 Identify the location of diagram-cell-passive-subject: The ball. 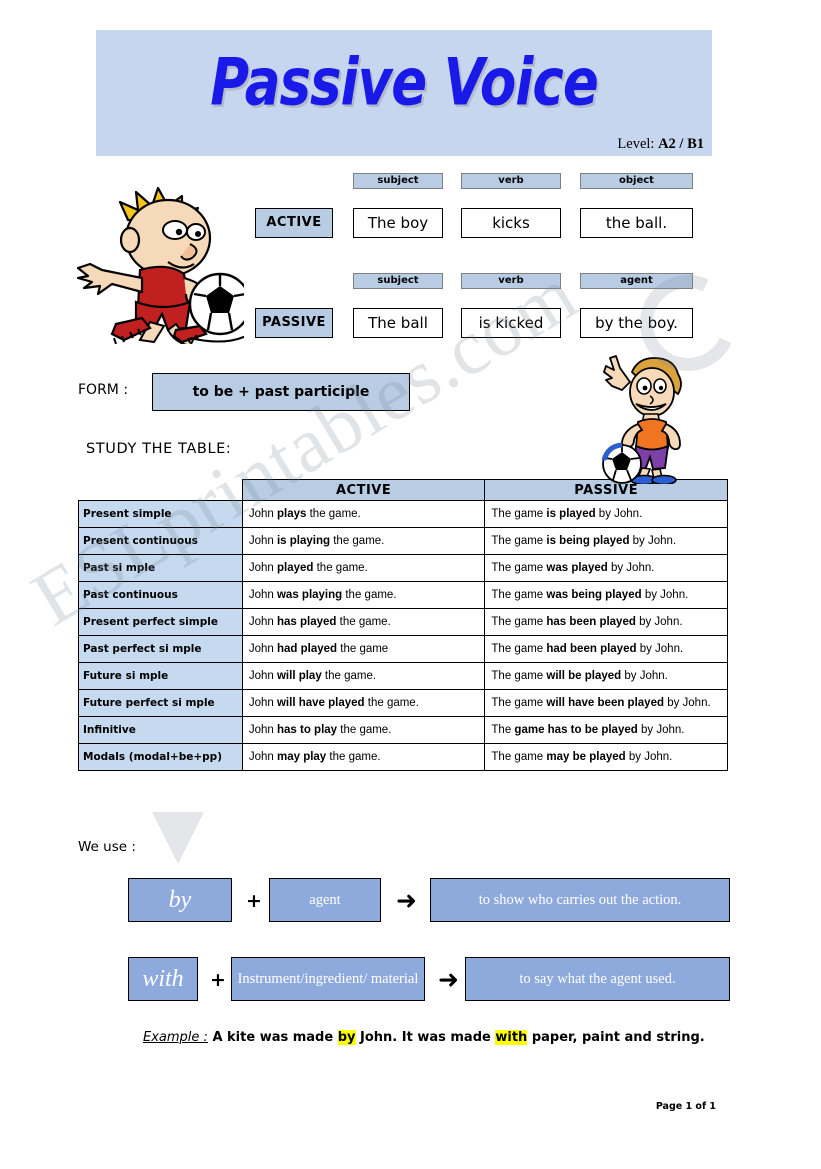
(398, 323).